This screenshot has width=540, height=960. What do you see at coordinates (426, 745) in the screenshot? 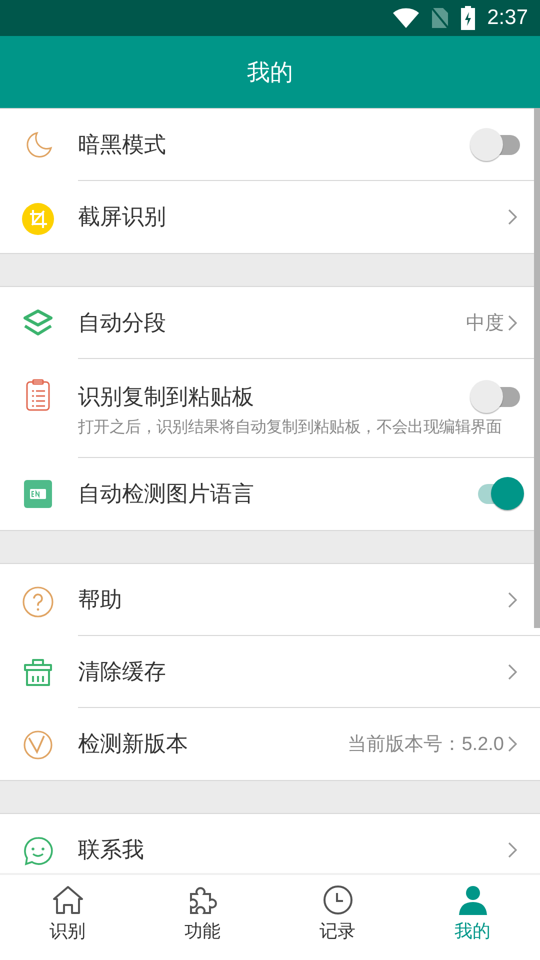
I see `setting-value: 当前版本号：5.2.0` at bounding box center [426, 745].